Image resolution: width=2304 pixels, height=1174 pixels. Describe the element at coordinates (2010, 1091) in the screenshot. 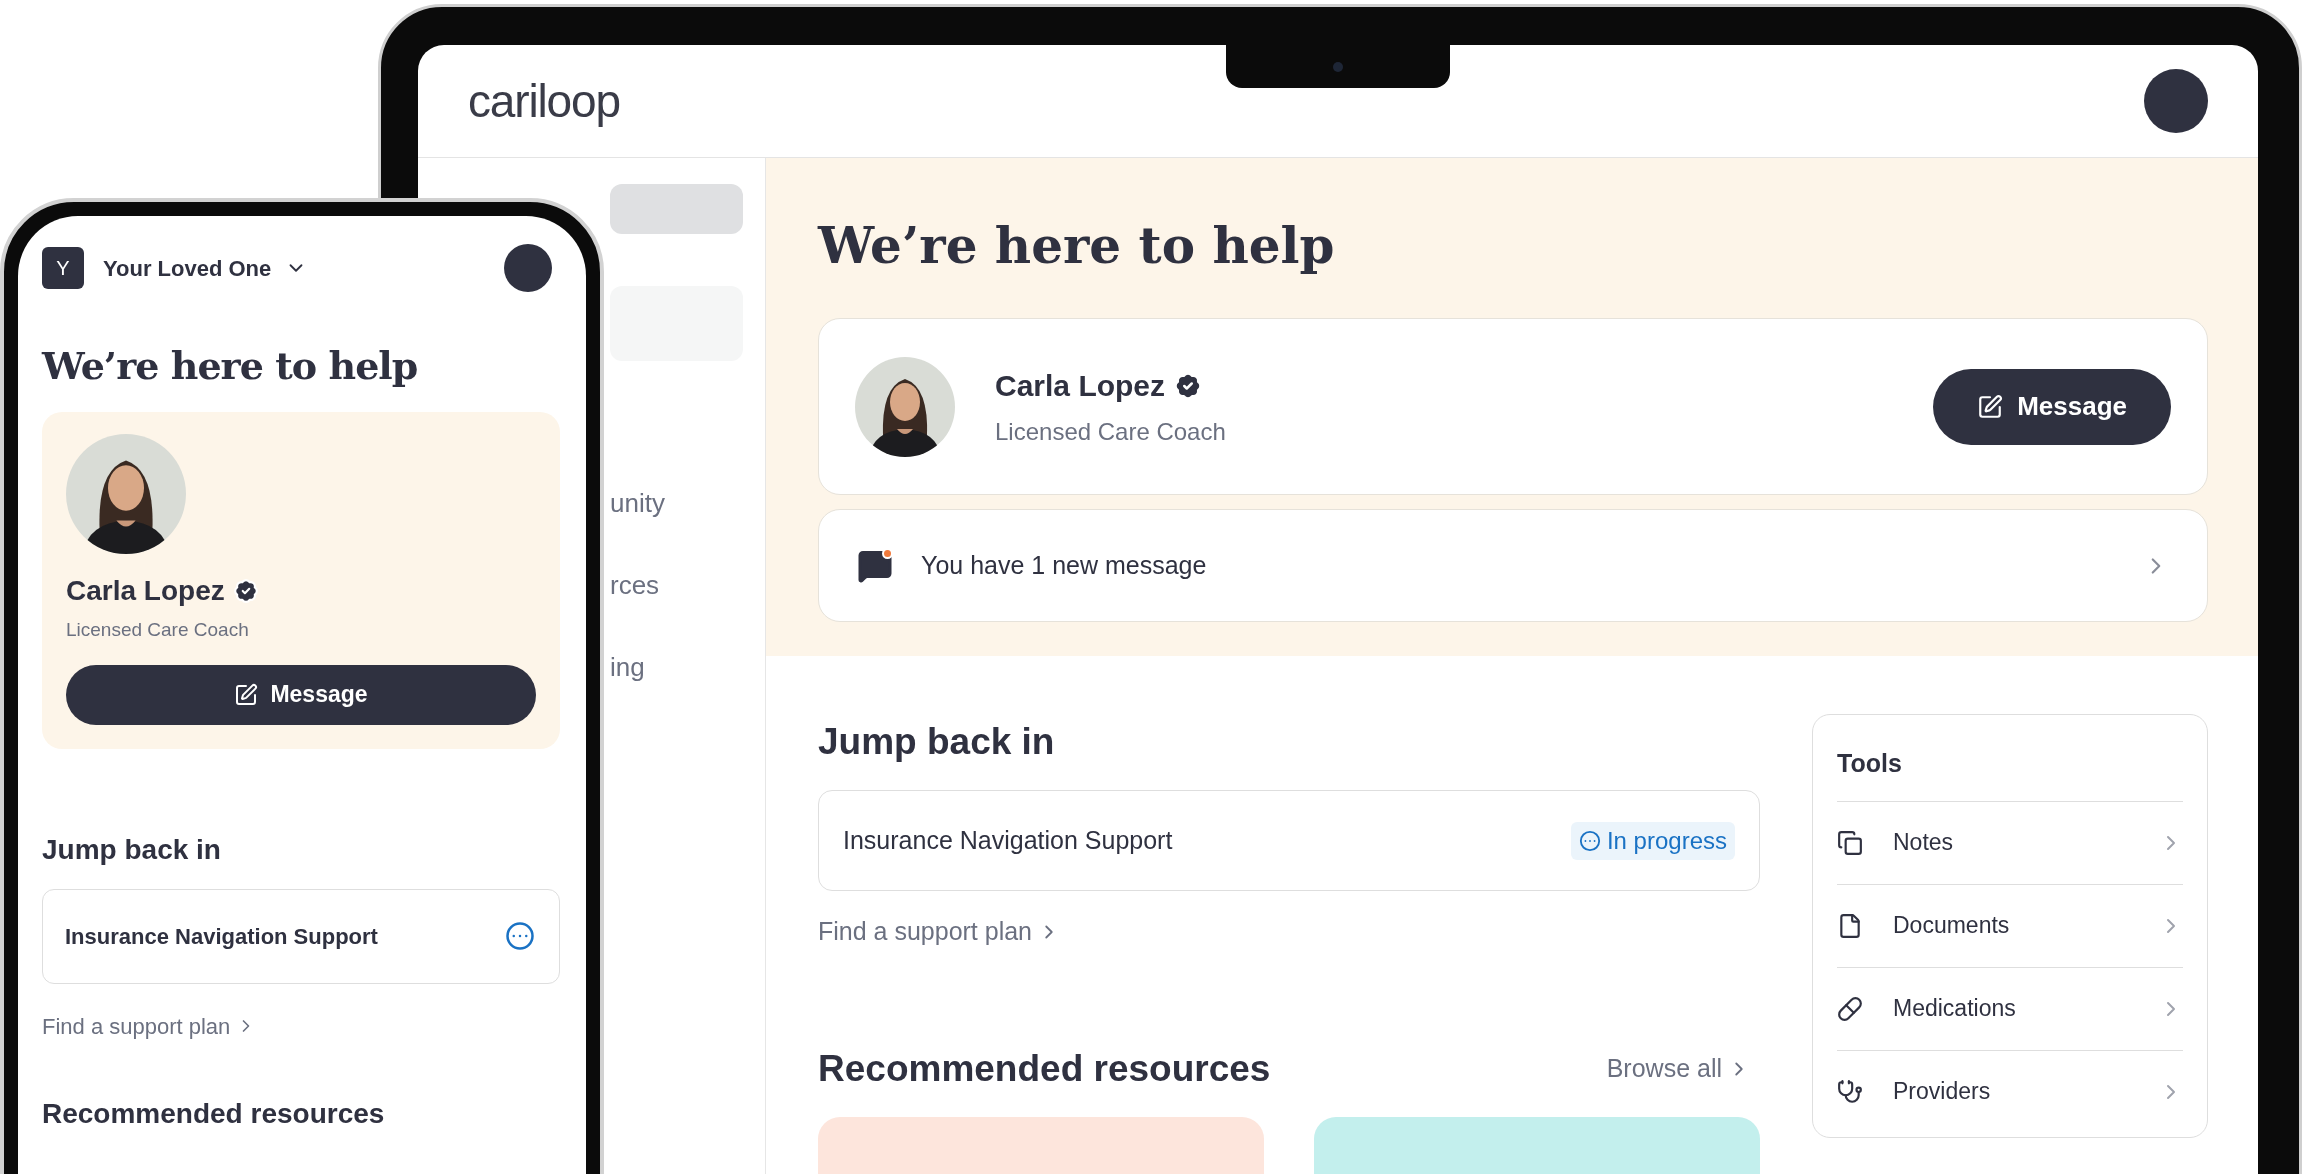

I see `tool-item: Providers` at that location.